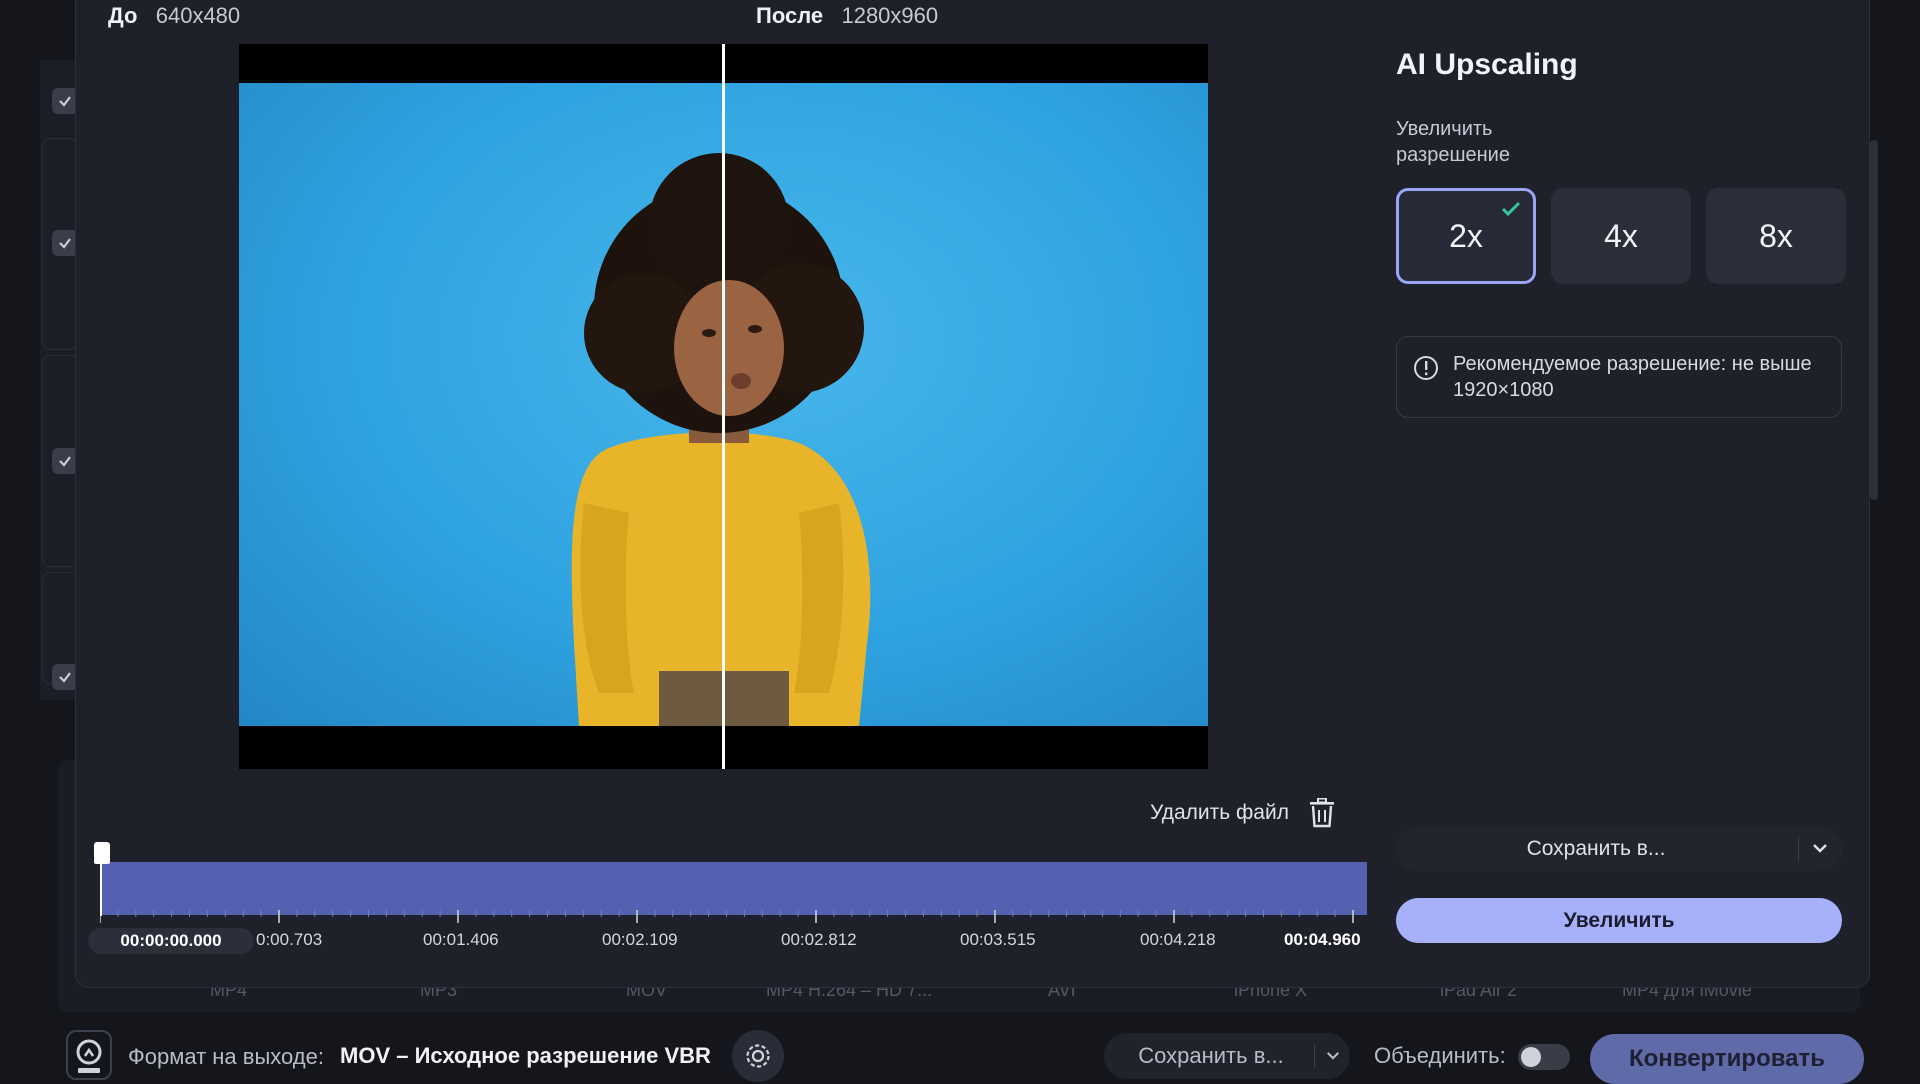 This screenshot has height=1084, width=1920. I want to click on selected-check-icon, so click(1511, 209).